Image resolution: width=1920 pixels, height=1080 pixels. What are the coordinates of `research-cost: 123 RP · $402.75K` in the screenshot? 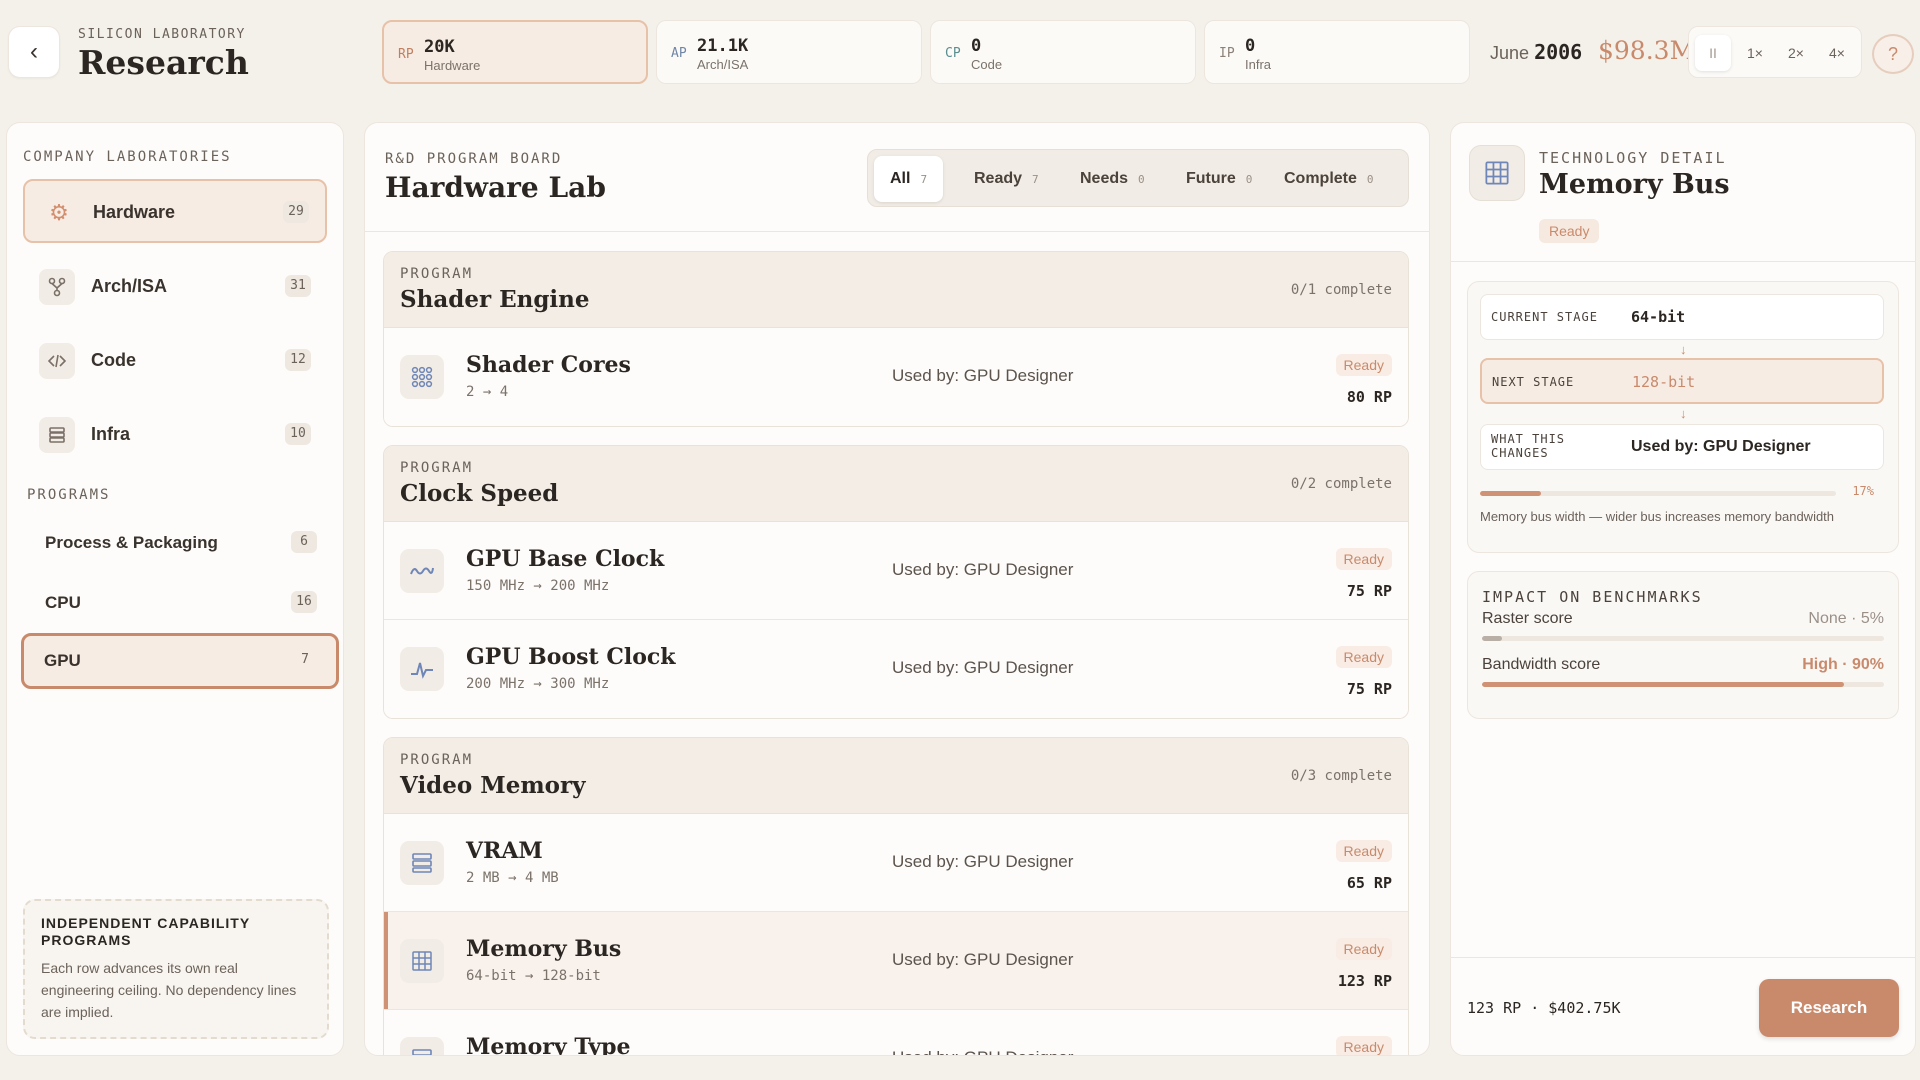 It's located at (1544, 1008).